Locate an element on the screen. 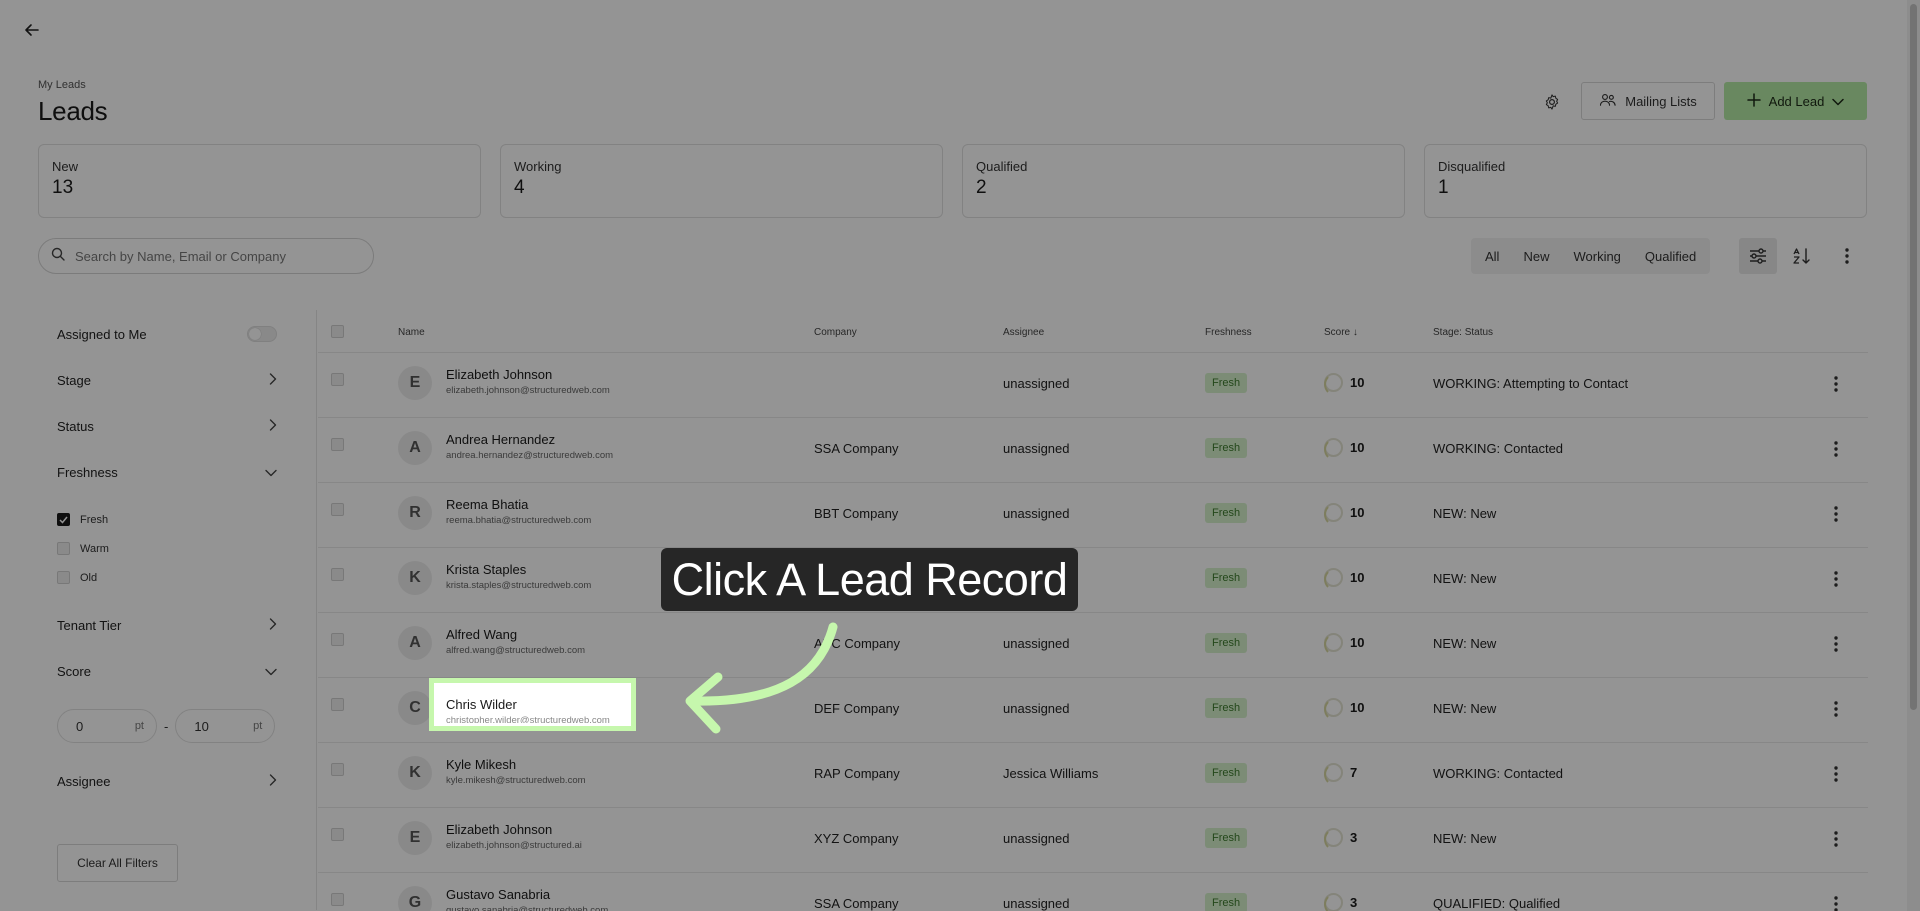 The height and width of the screenshot is (911, 1920). filter-tenant-tier-label: Tenant Tier is located at coordinates (89, 625).